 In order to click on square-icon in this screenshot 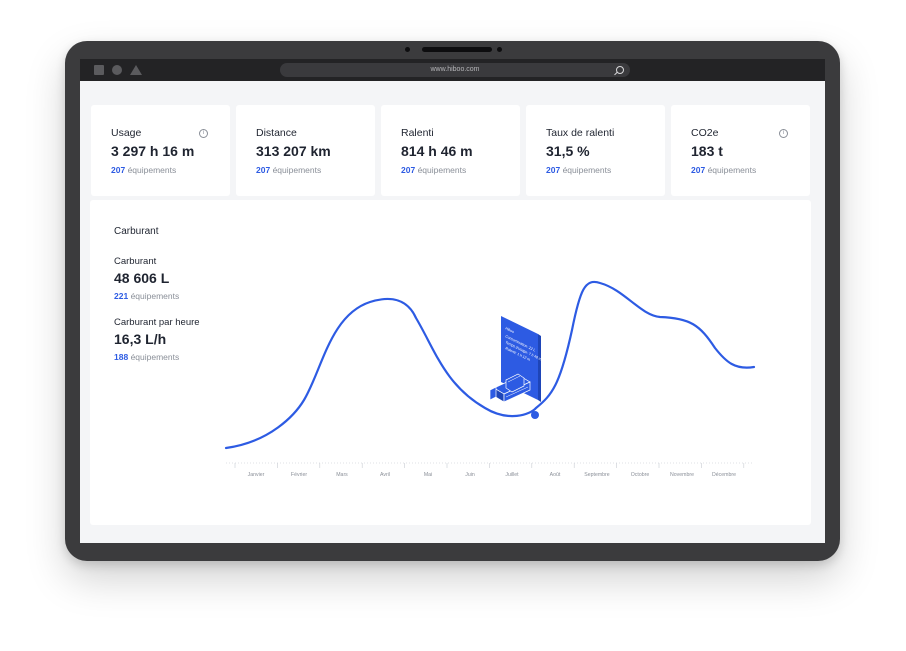, I will do `click(99, 70)`.